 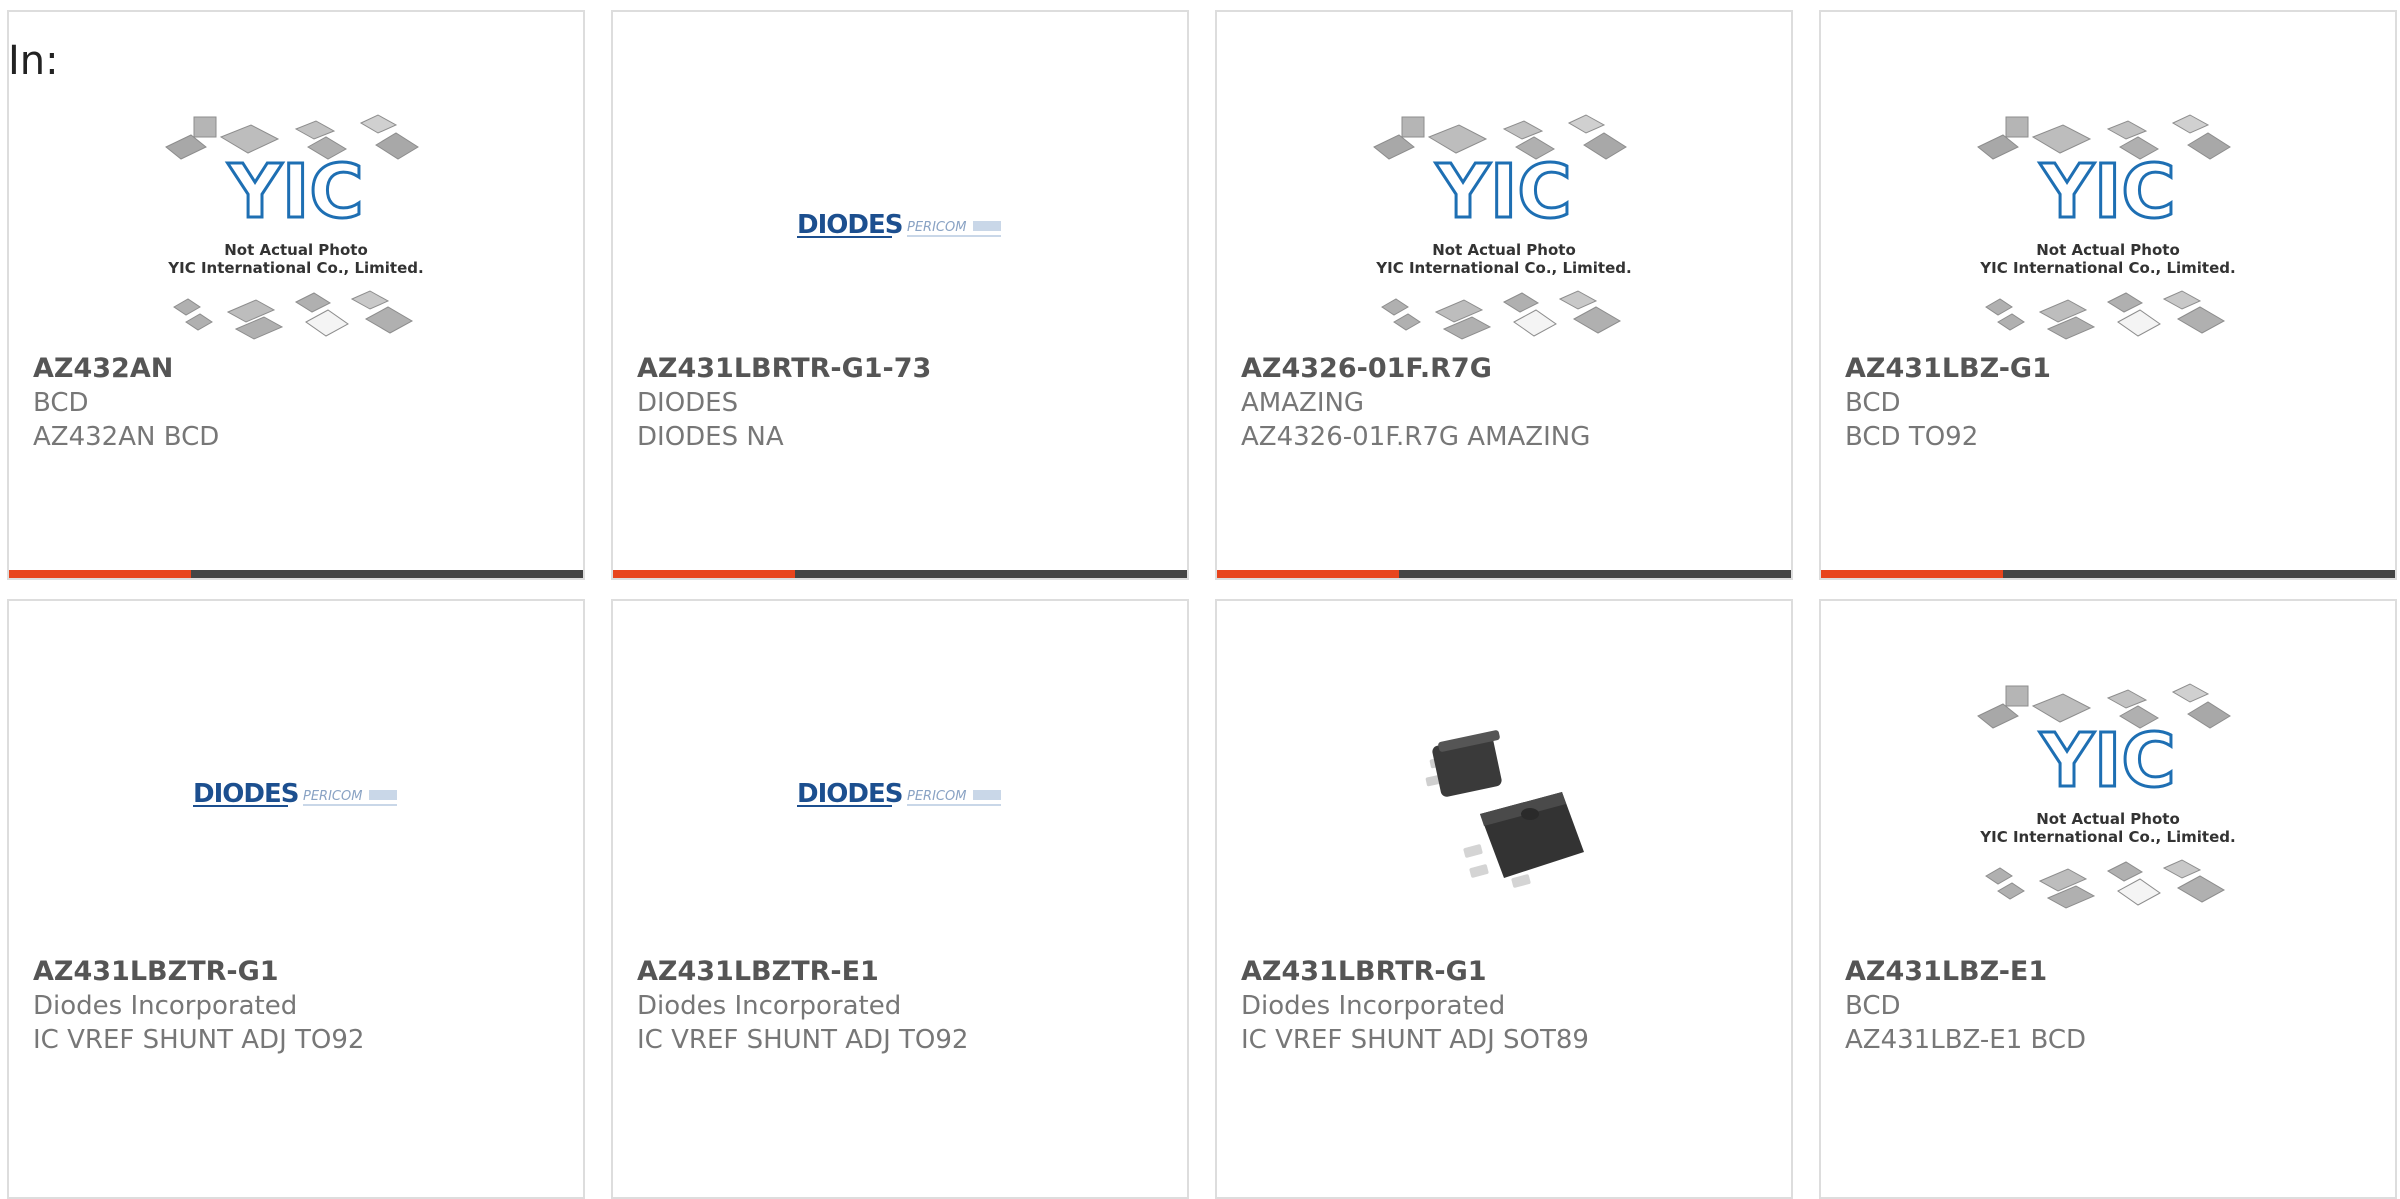 What do you see at coordinates (784, 368) in the screenshot?
I see `part-number: AZ431LBRTR-G1-73` at bounding box center [784, 368].